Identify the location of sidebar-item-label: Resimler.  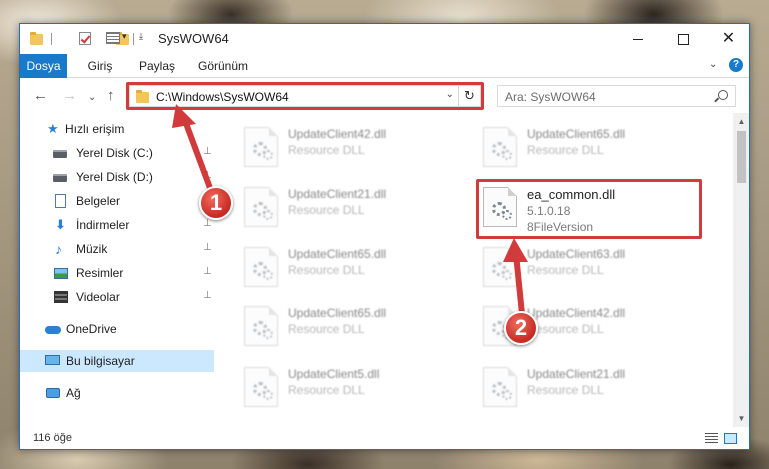
(100, 273).